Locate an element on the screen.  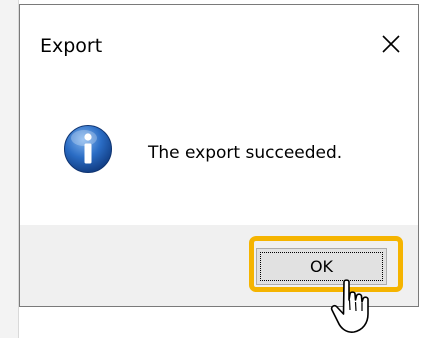
close-icon is located at coordinates (391, 44).